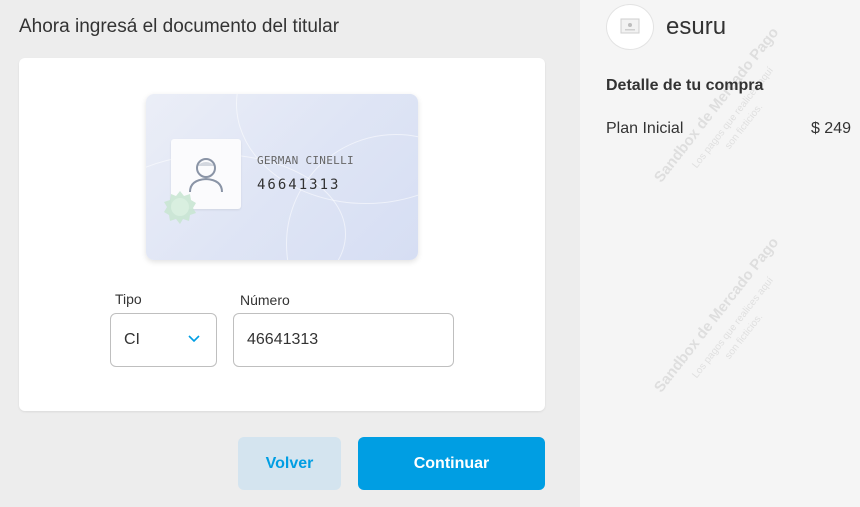 Image resolution: width=860 pixels, height=507 pixels. What do you see at coordinates (685, 85) in the screenshot?
I see `purchase-detail-title: Detalle de tu compra` at bounding box center [685, 85].